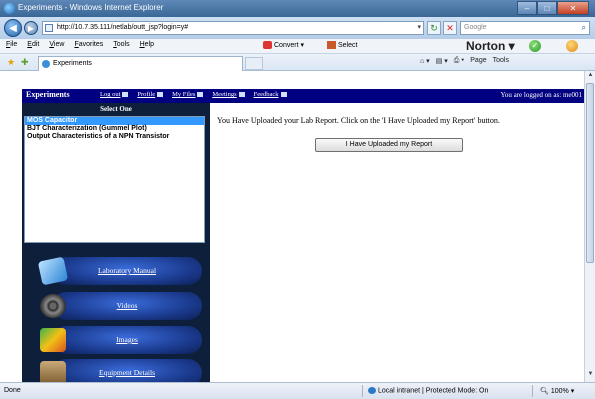 This screenshot has width=595, height=399. I want to click on chevron-down-icon: ▾, so click(419, 28).